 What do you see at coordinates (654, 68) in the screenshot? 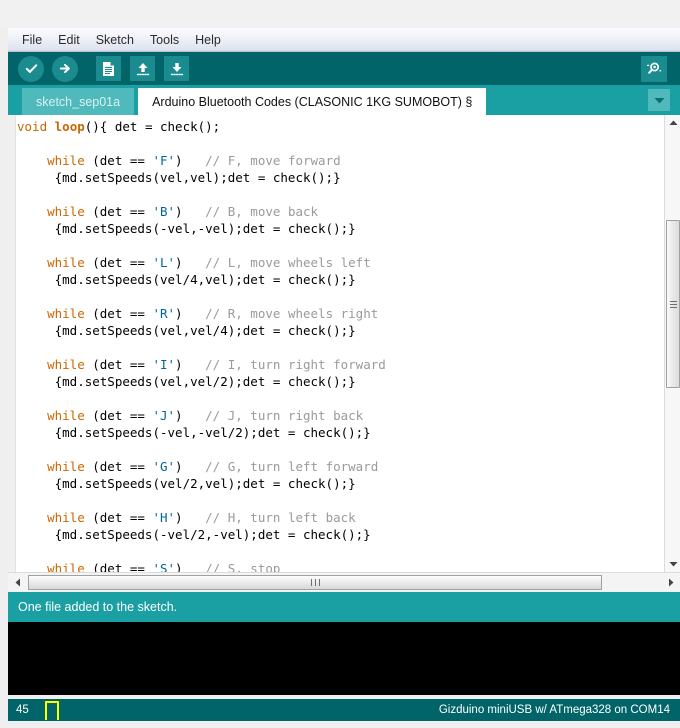
I see `serial-monitor-button` at bounding box center [654, 68].